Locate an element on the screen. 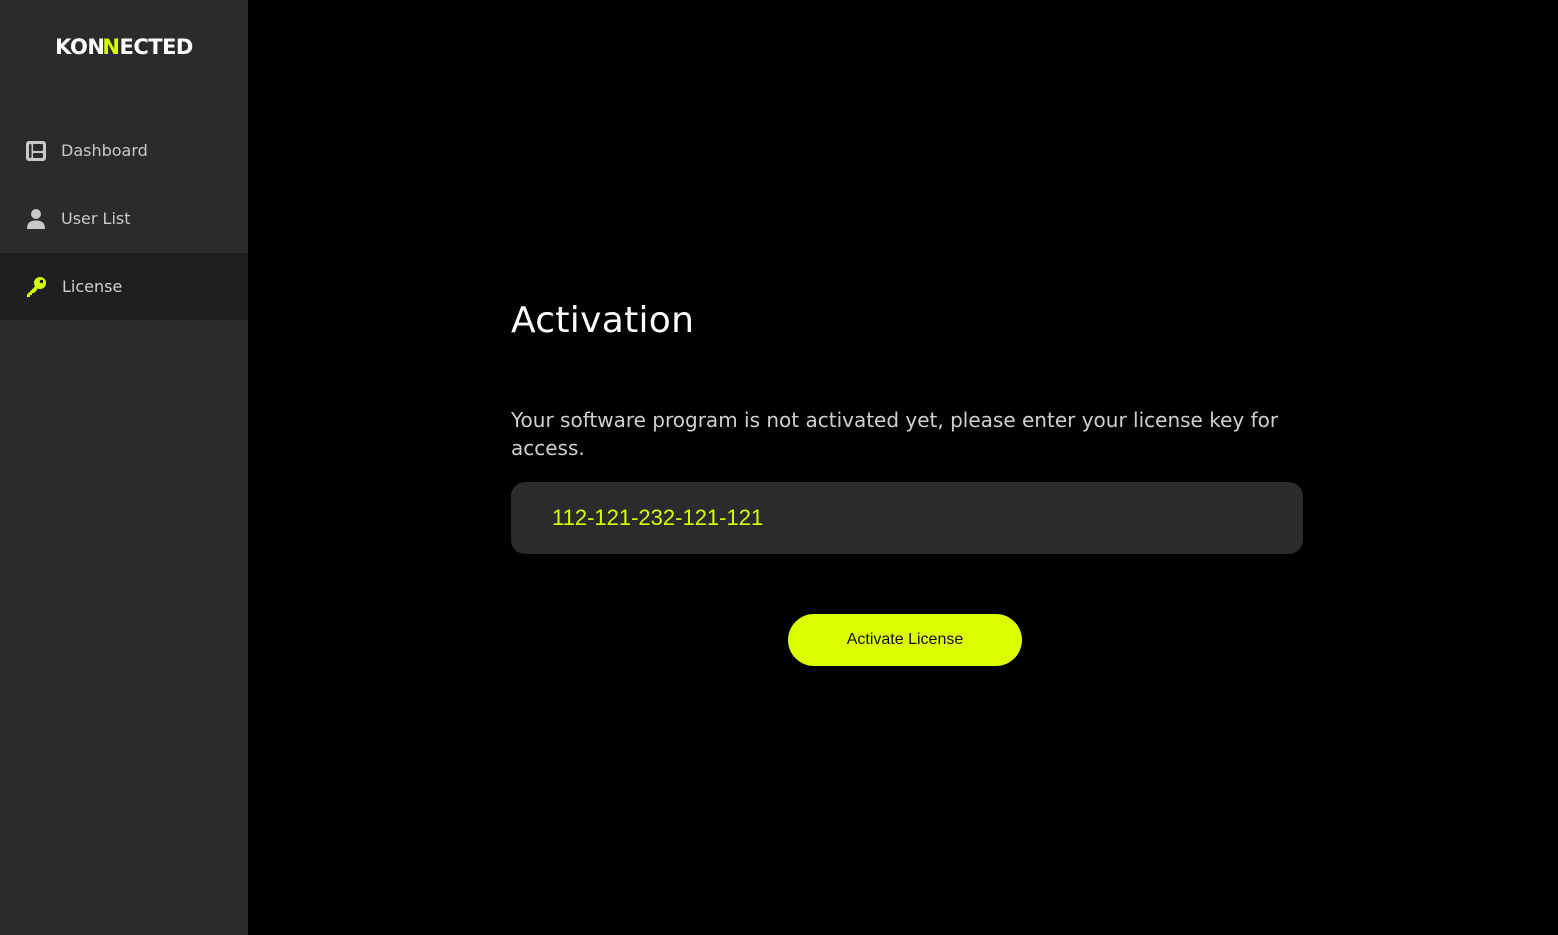  key-icon is located at coordinates (36, 287).